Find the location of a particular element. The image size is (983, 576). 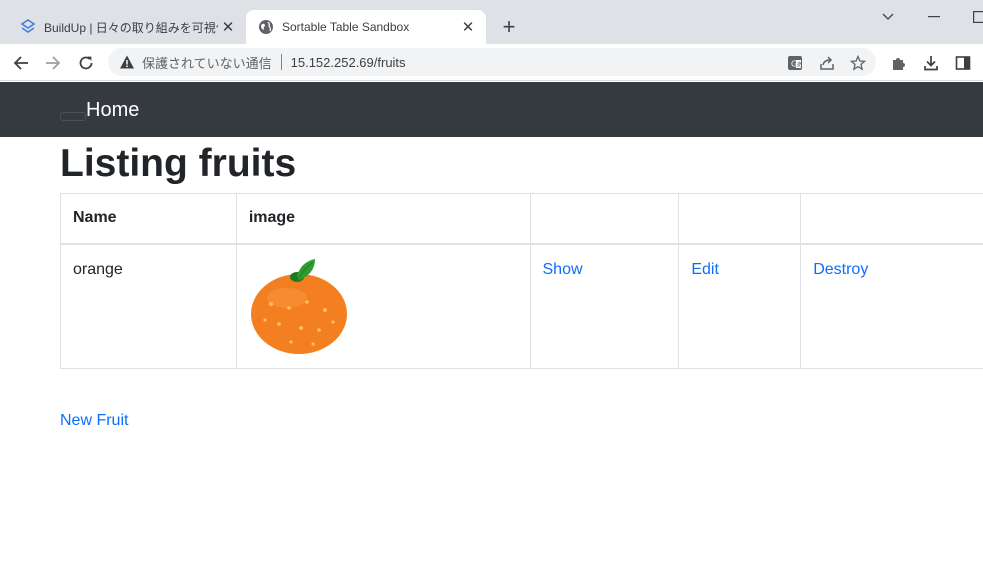

forward-arrow-icon is located at coordinates (53, 63).